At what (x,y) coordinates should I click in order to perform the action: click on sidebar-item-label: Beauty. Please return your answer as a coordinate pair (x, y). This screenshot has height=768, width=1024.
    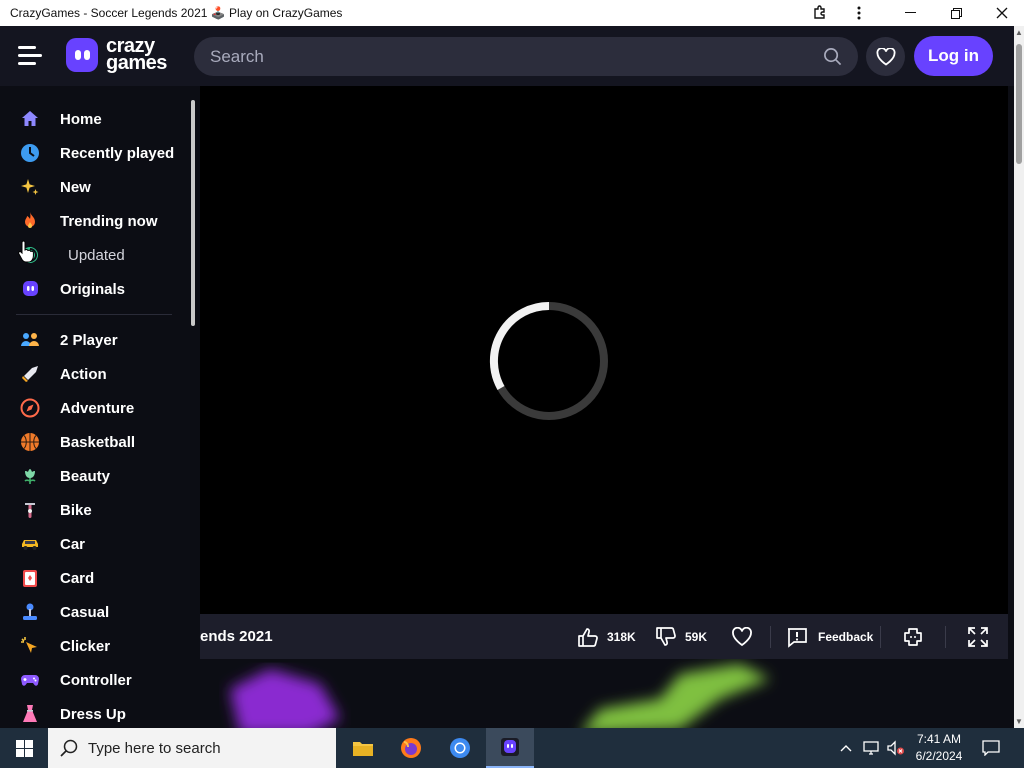
    Looking at the image, I should click on (85, 476).